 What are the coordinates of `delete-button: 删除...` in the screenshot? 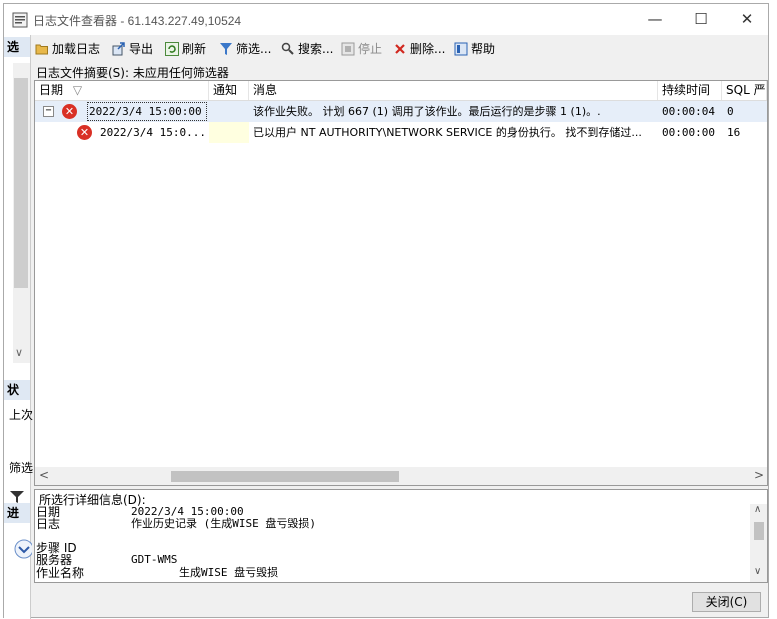 It's located at (419, 49).